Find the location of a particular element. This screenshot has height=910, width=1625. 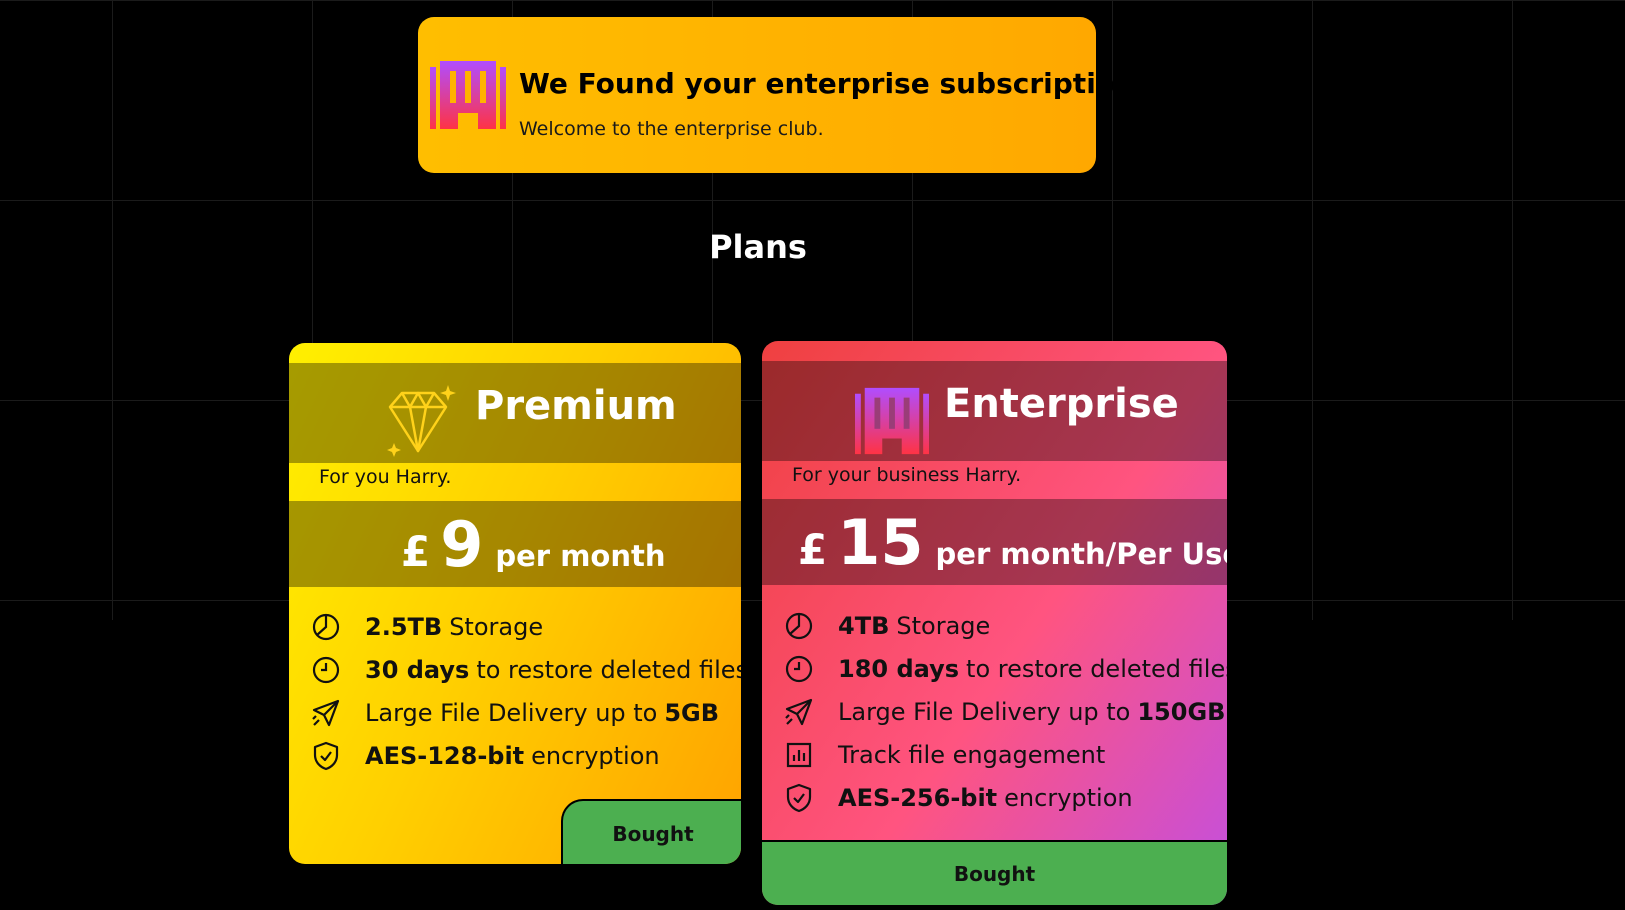

plan-tagline: For your business Harry. is located at coordinates (907, 475).